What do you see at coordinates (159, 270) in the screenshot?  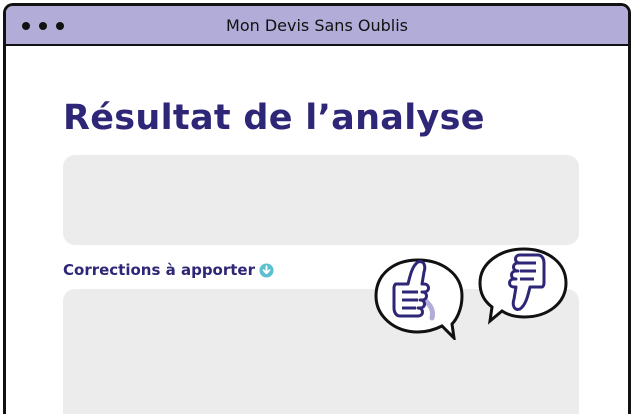 I see `corrections-label: Corrections à apporter` at bounding box center [159, 270].